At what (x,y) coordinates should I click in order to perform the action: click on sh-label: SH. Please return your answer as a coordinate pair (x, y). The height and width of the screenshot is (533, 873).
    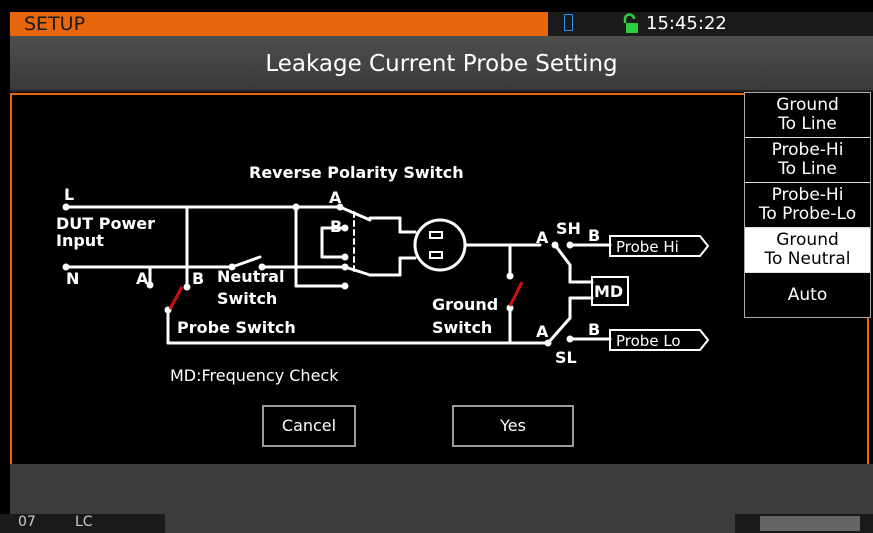
    Looking at the image, I should click on (568, 228).